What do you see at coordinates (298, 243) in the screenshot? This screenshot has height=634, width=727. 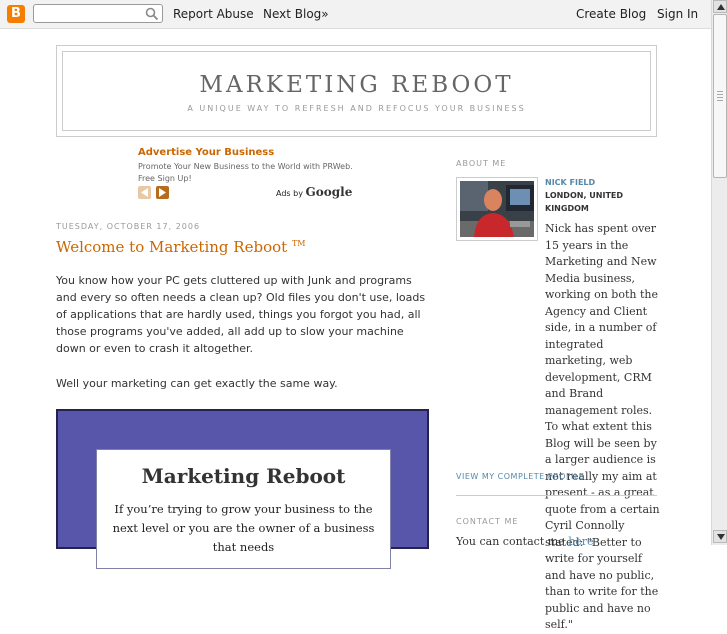 I see `trademark-mark: TM` at bounding box center [298, 243].